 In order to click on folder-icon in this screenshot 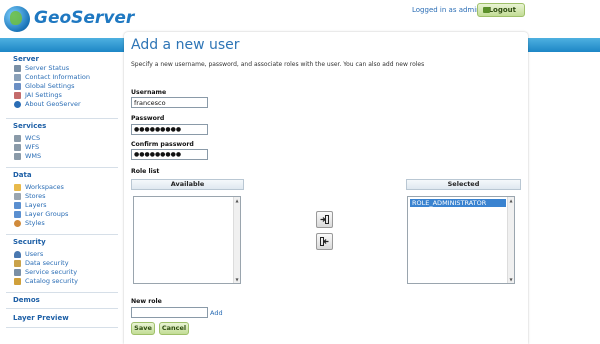, I will do `click(17, 187)`.